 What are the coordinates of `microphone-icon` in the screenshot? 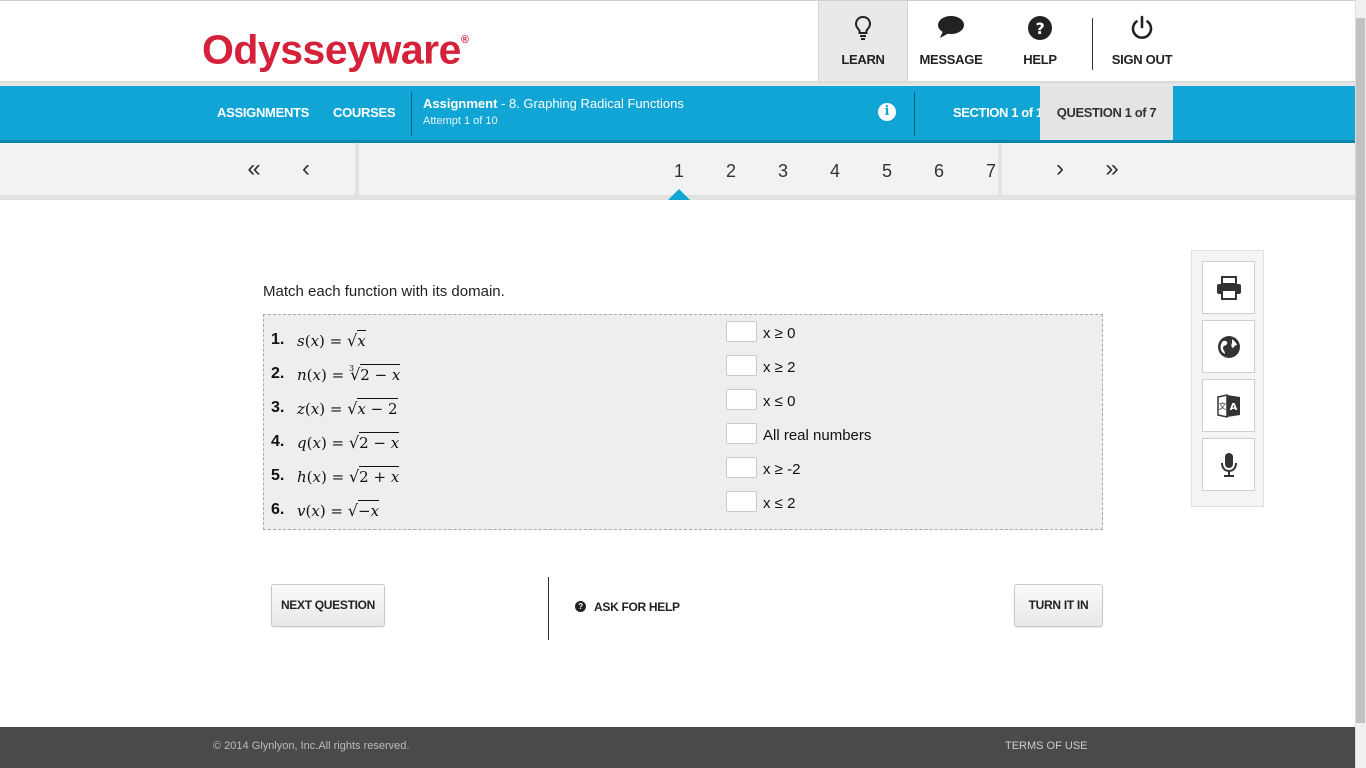 It's located at (1228, 464).